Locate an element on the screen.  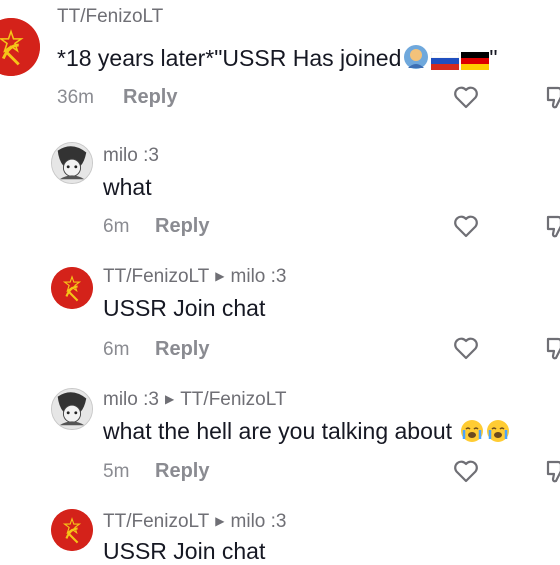
reply-to-name: TT/FenizoLT is located at coordinates (233, 399).